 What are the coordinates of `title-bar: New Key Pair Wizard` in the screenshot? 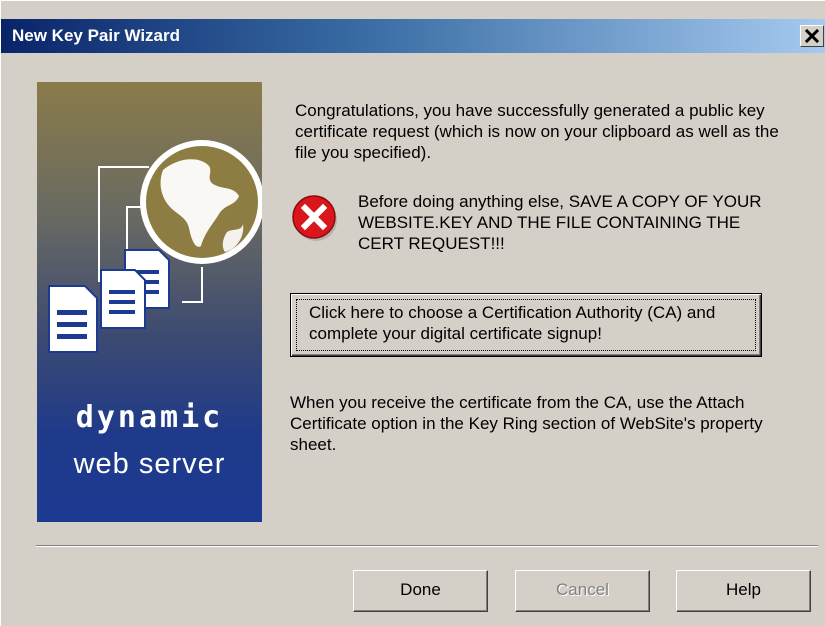 It's located at (413, 36).